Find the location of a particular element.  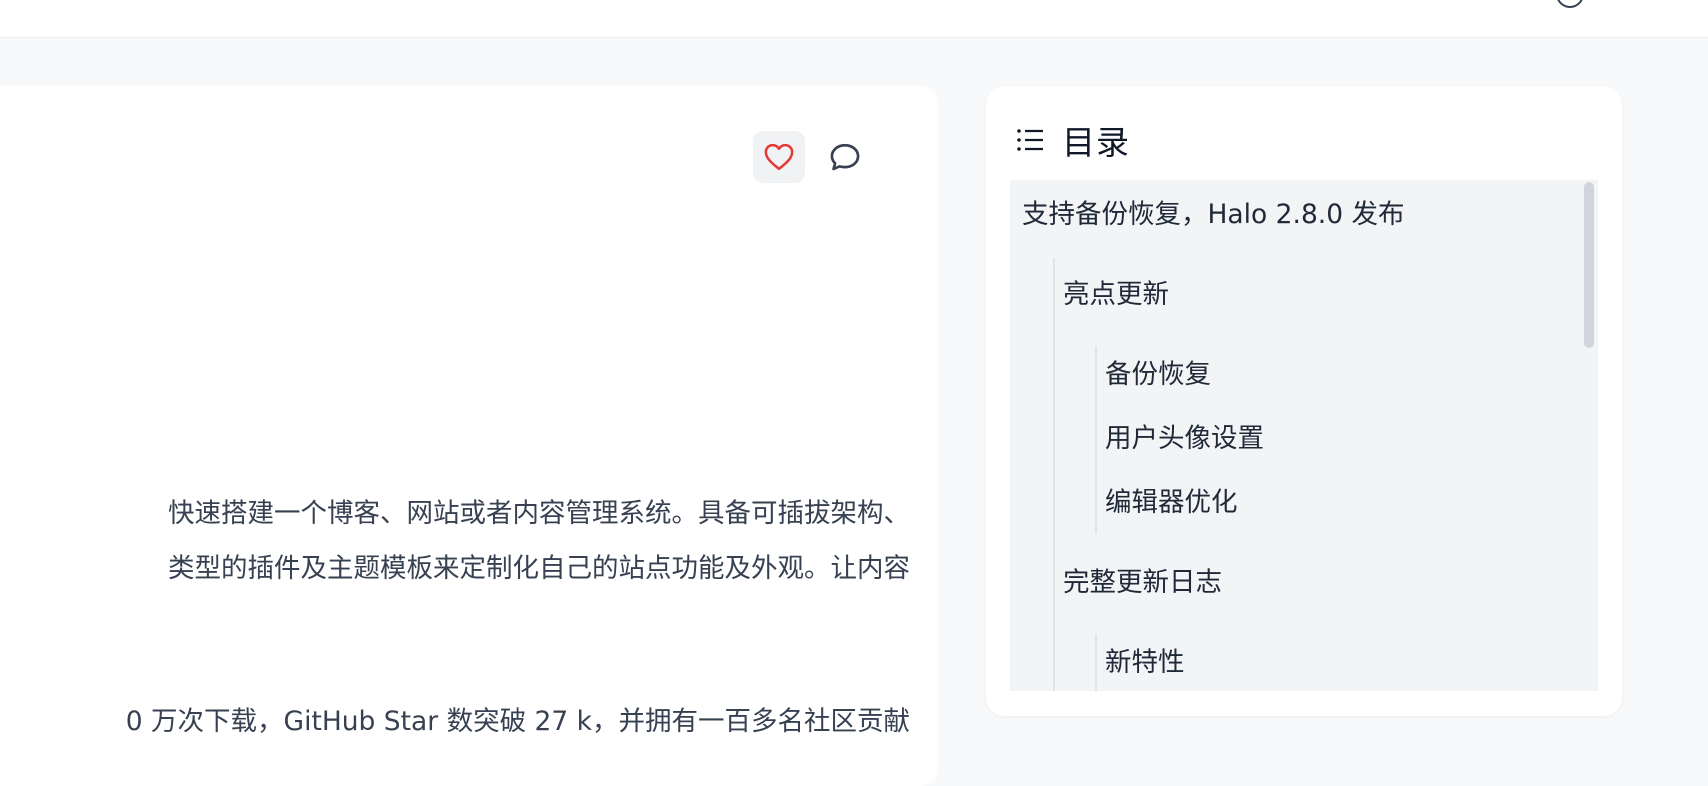

paragraph-line: 类型的插件及主题模板来定制化自己的站点功能及外观。让内容 is located at coordinates (539, 568).